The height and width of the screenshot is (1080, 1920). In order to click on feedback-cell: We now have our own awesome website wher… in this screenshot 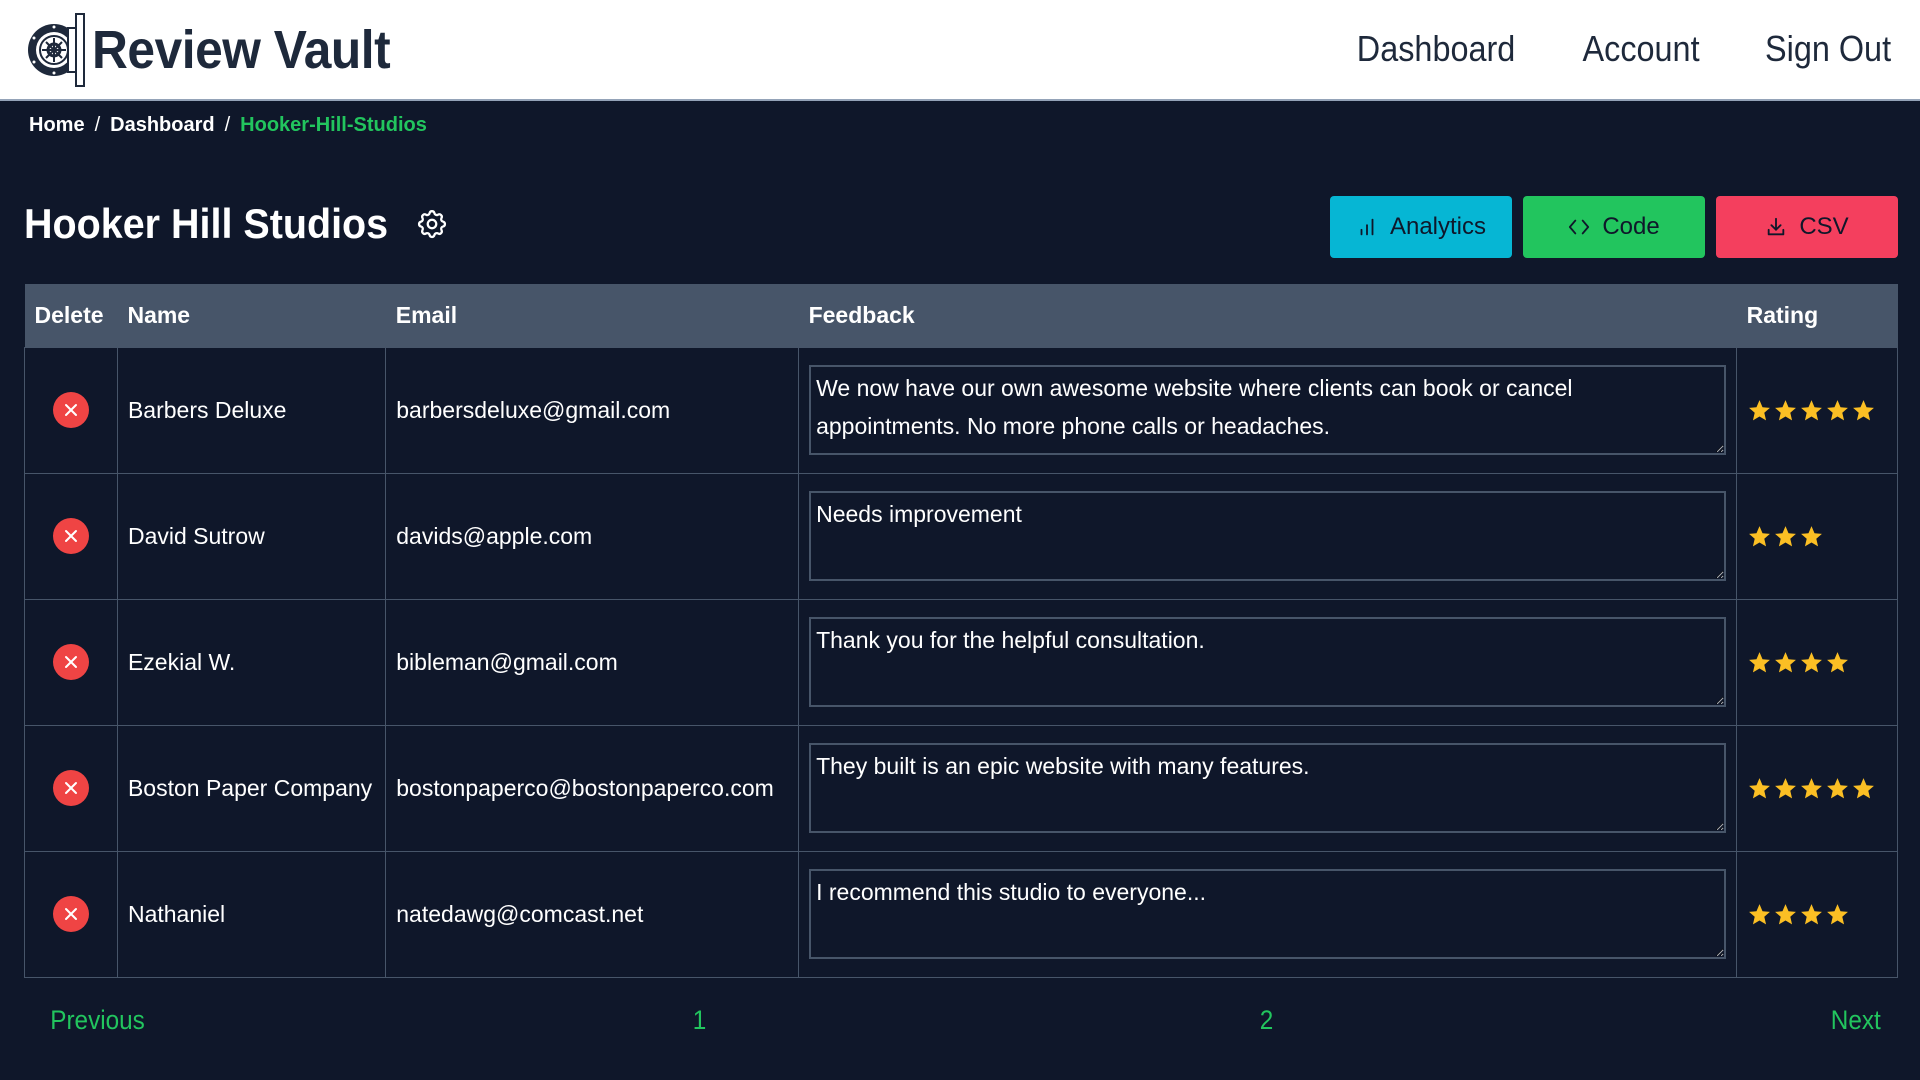, I will do `click(1268, 410)`.